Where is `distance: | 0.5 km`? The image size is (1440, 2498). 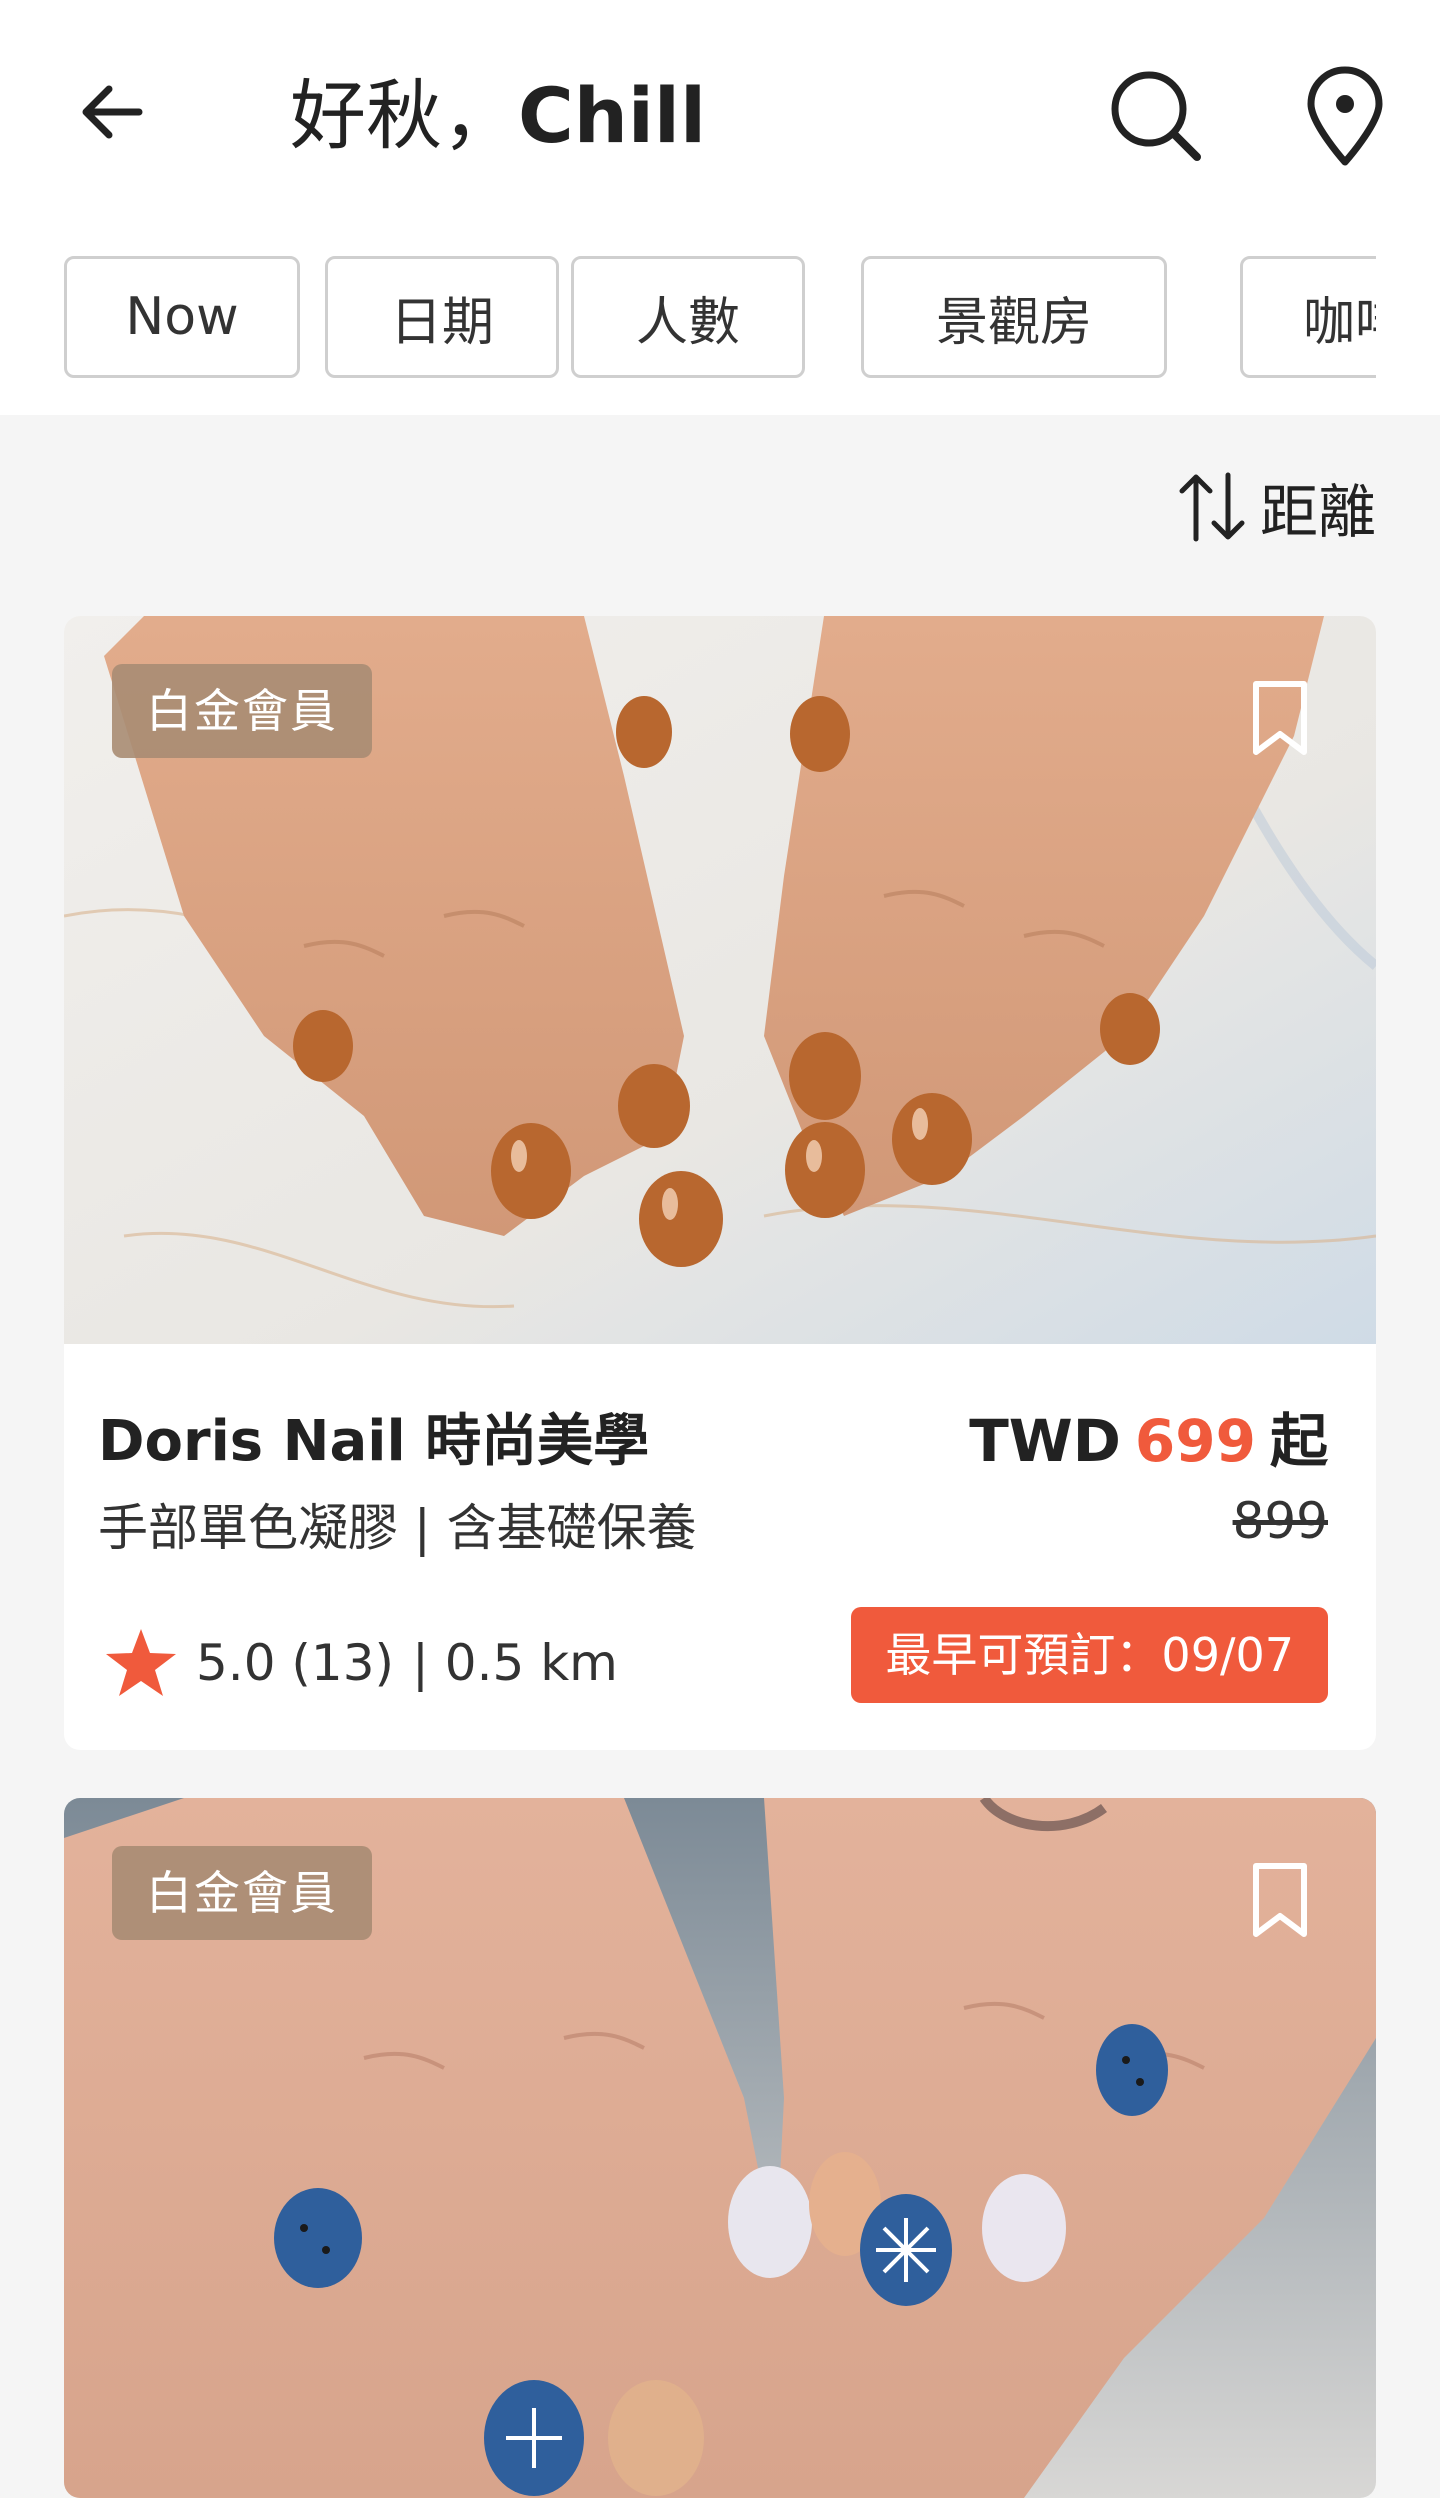
distance: | 0.5 km is located at coordinates (515, 1663).